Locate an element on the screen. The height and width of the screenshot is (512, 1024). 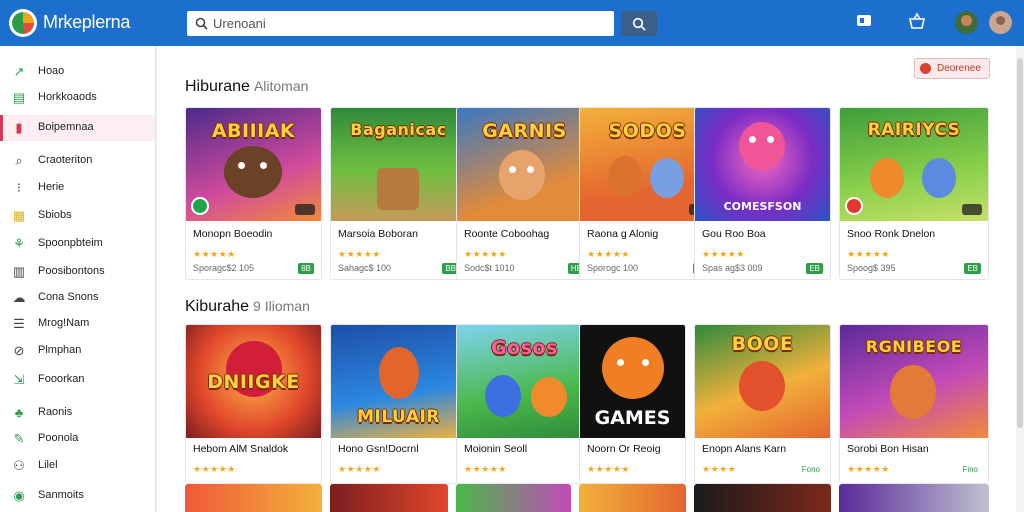
game-card: Gosos Moionin Seoll ★★★★★ is located at coordinates (524, 404).